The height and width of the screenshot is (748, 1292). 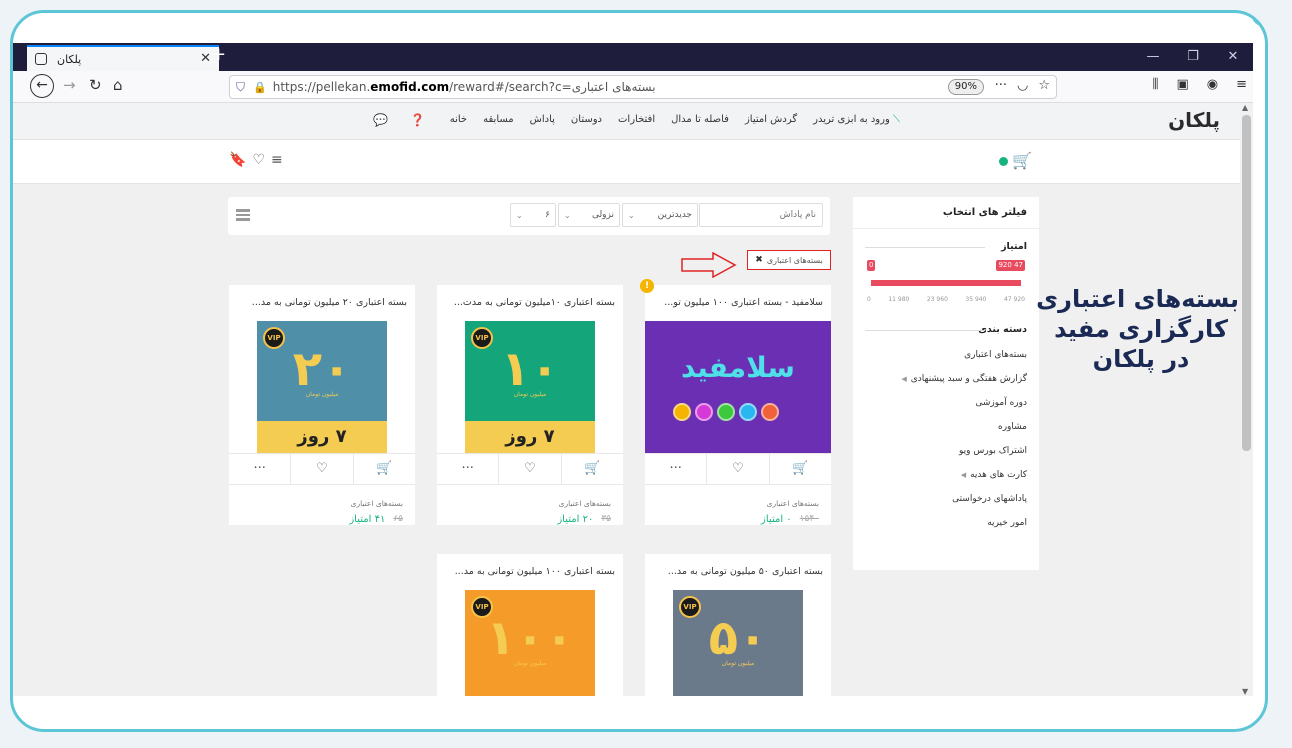 I want to click on back-icon: ←, so click(x=42, y=86).